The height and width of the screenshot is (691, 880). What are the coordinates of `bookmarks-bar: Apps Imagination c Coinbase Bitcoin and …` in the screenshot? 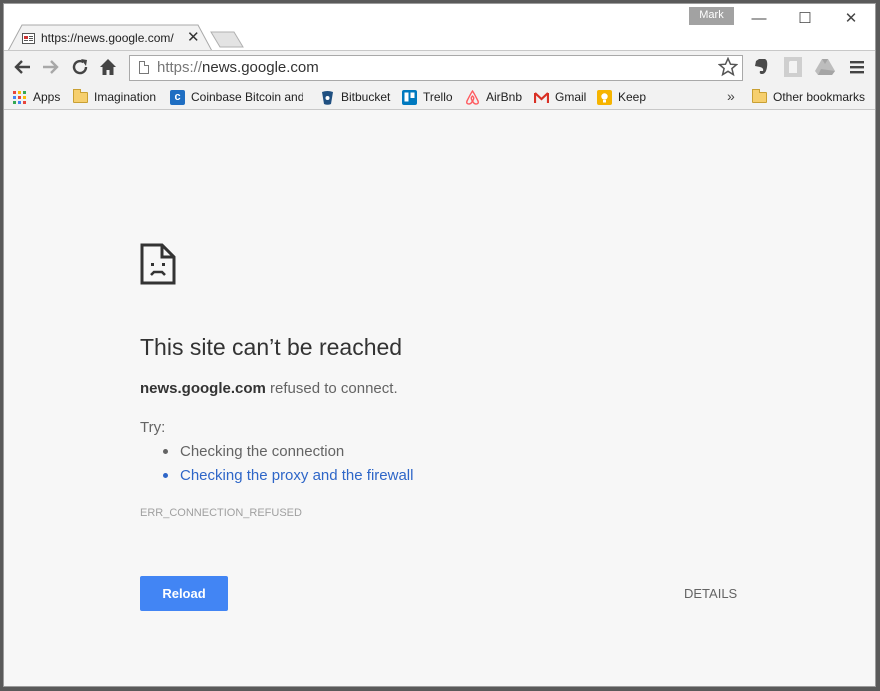 It's located at (439, 97).